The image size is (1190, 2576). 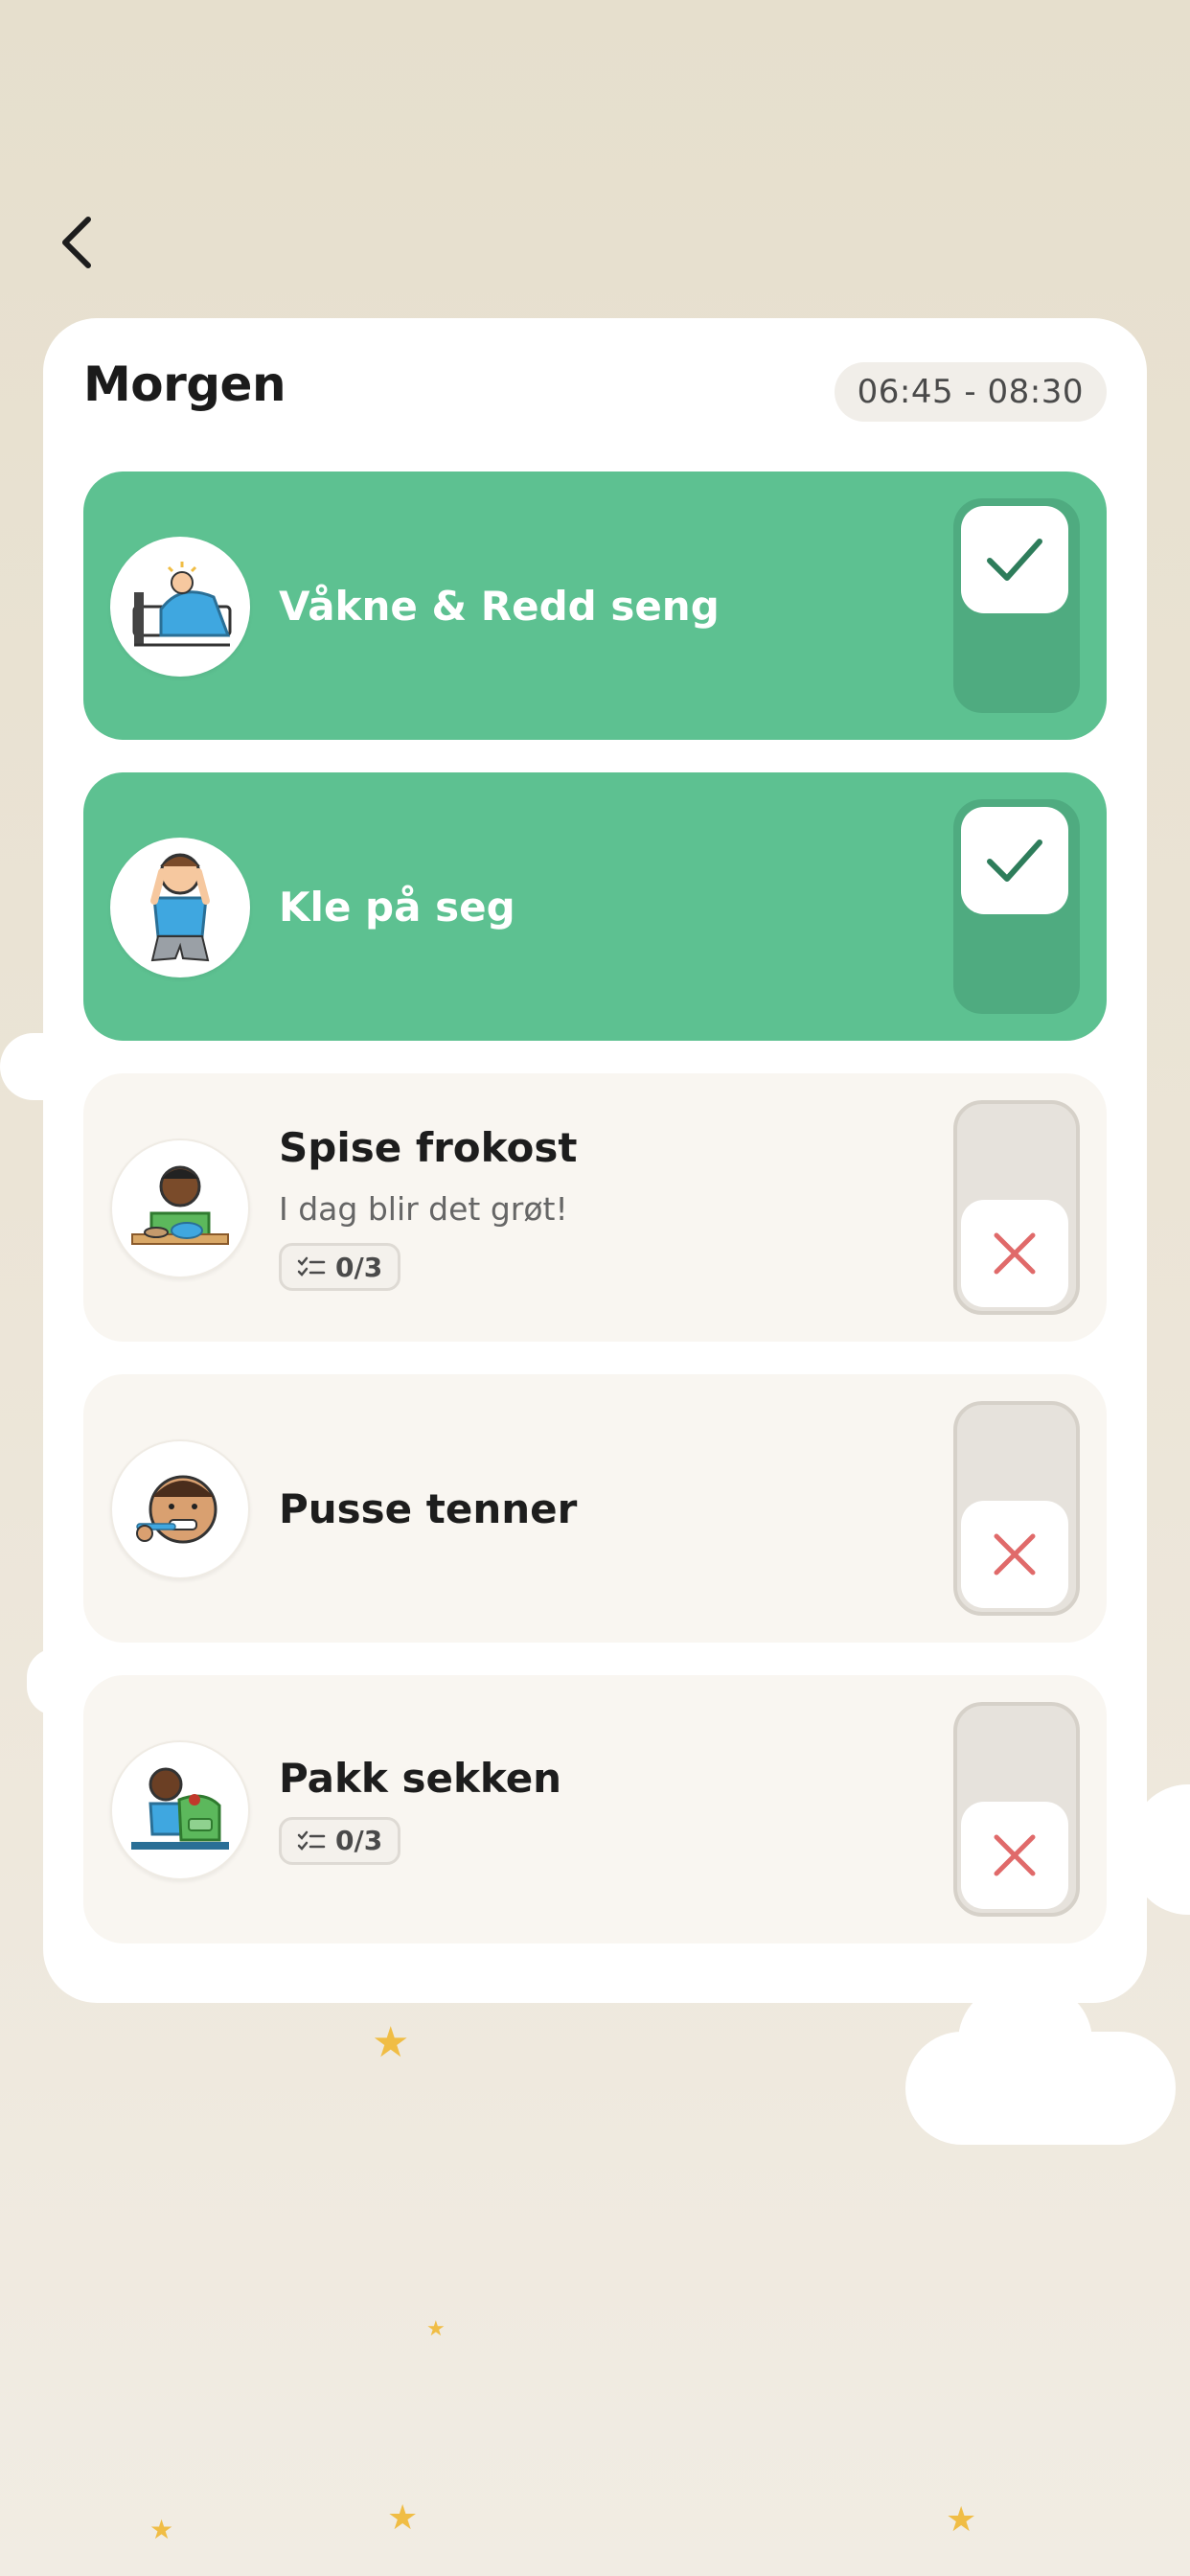 I want to click on task-item-pack-bag: Pakk sekken 0/3, so click(x=595, y=1809).